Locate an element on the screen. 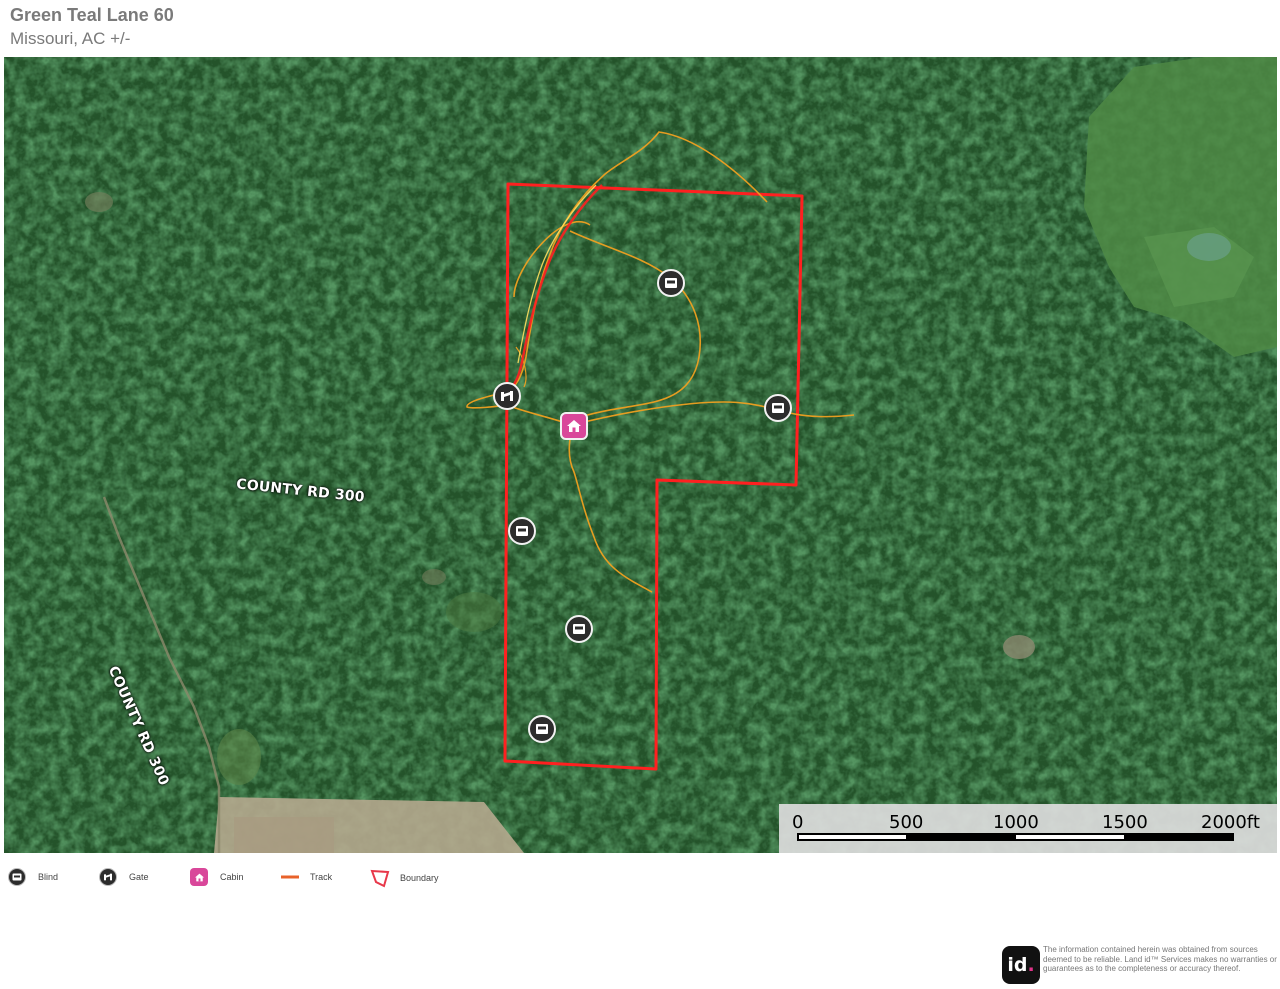  property-location: Missouri, AC +/- is located at coordinates (70, 38).